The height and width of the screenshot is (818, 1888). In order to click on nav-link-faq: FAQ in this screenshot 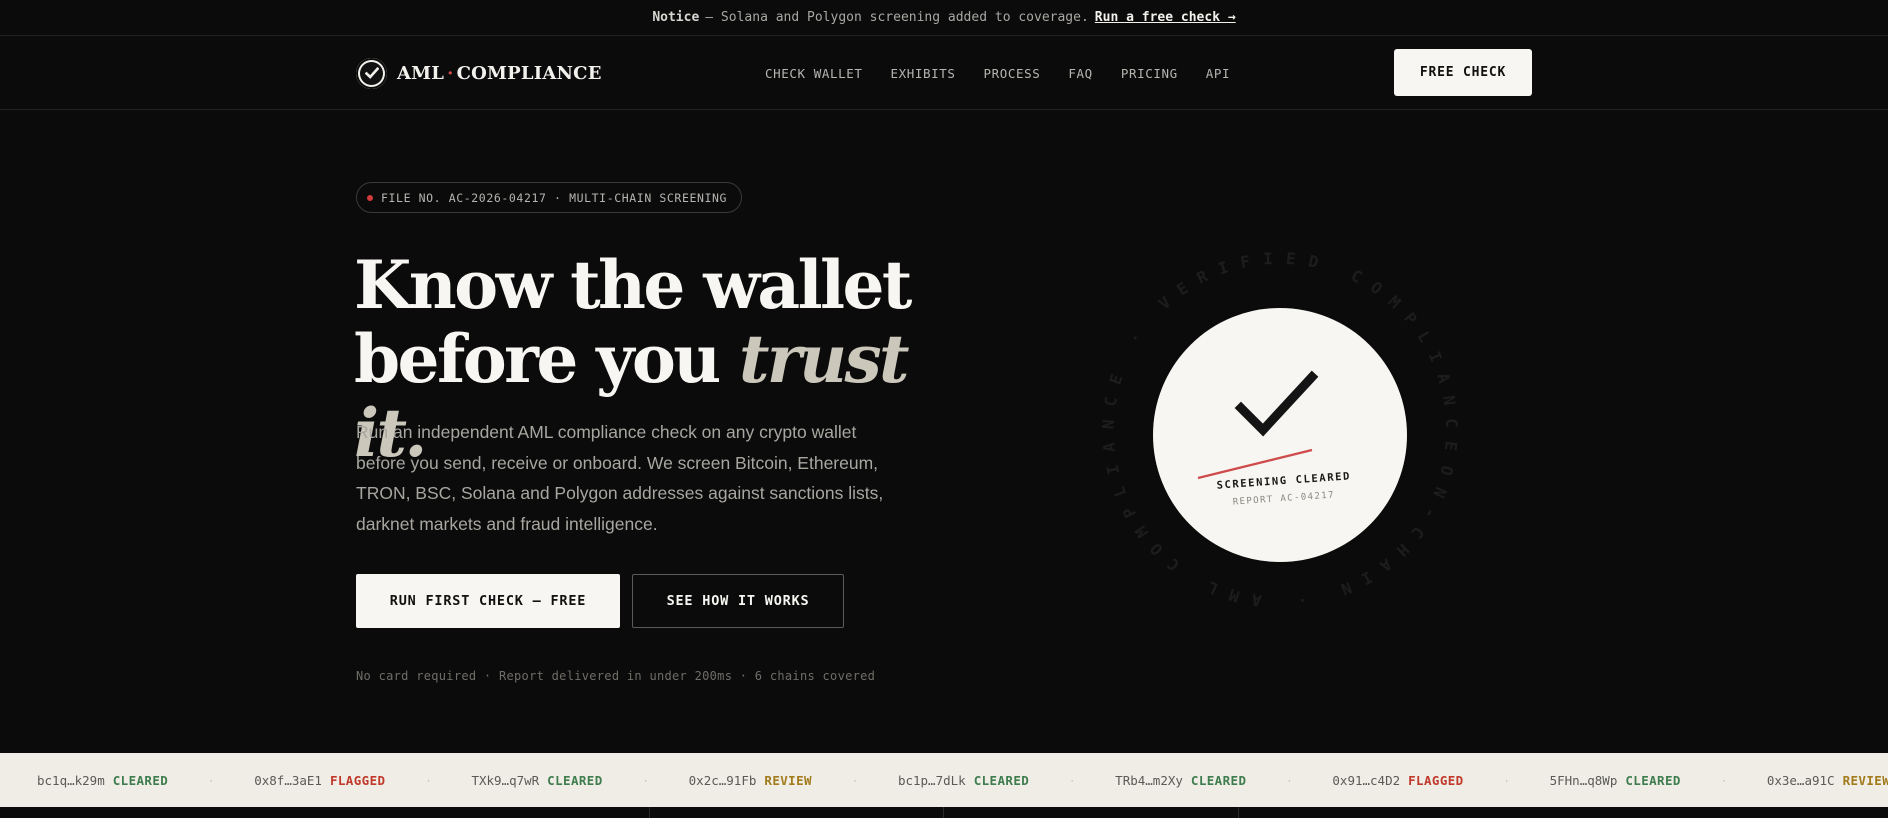, I will do `click(1080, 73)`.